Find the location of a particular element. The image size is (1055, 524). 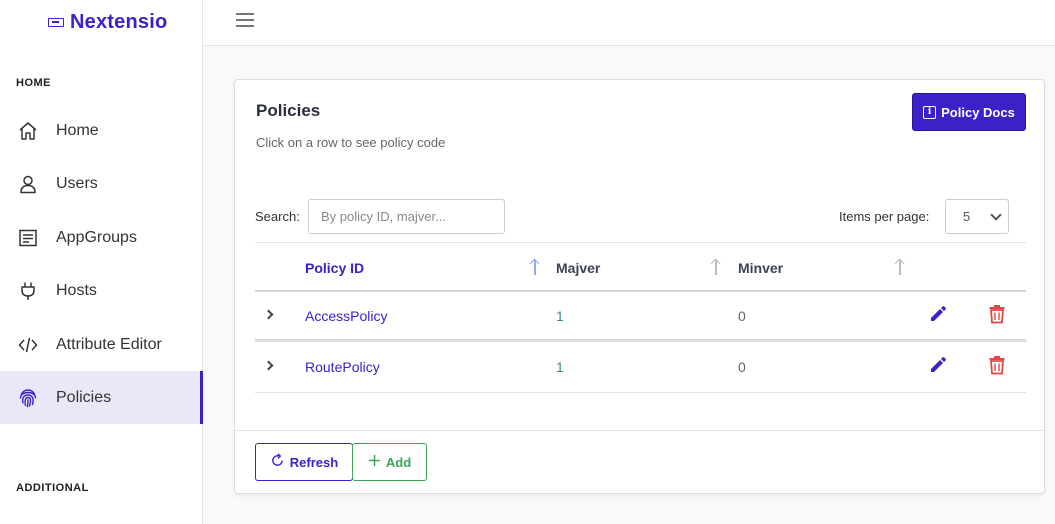

add-button: Add is located at coordinates (389, 462).